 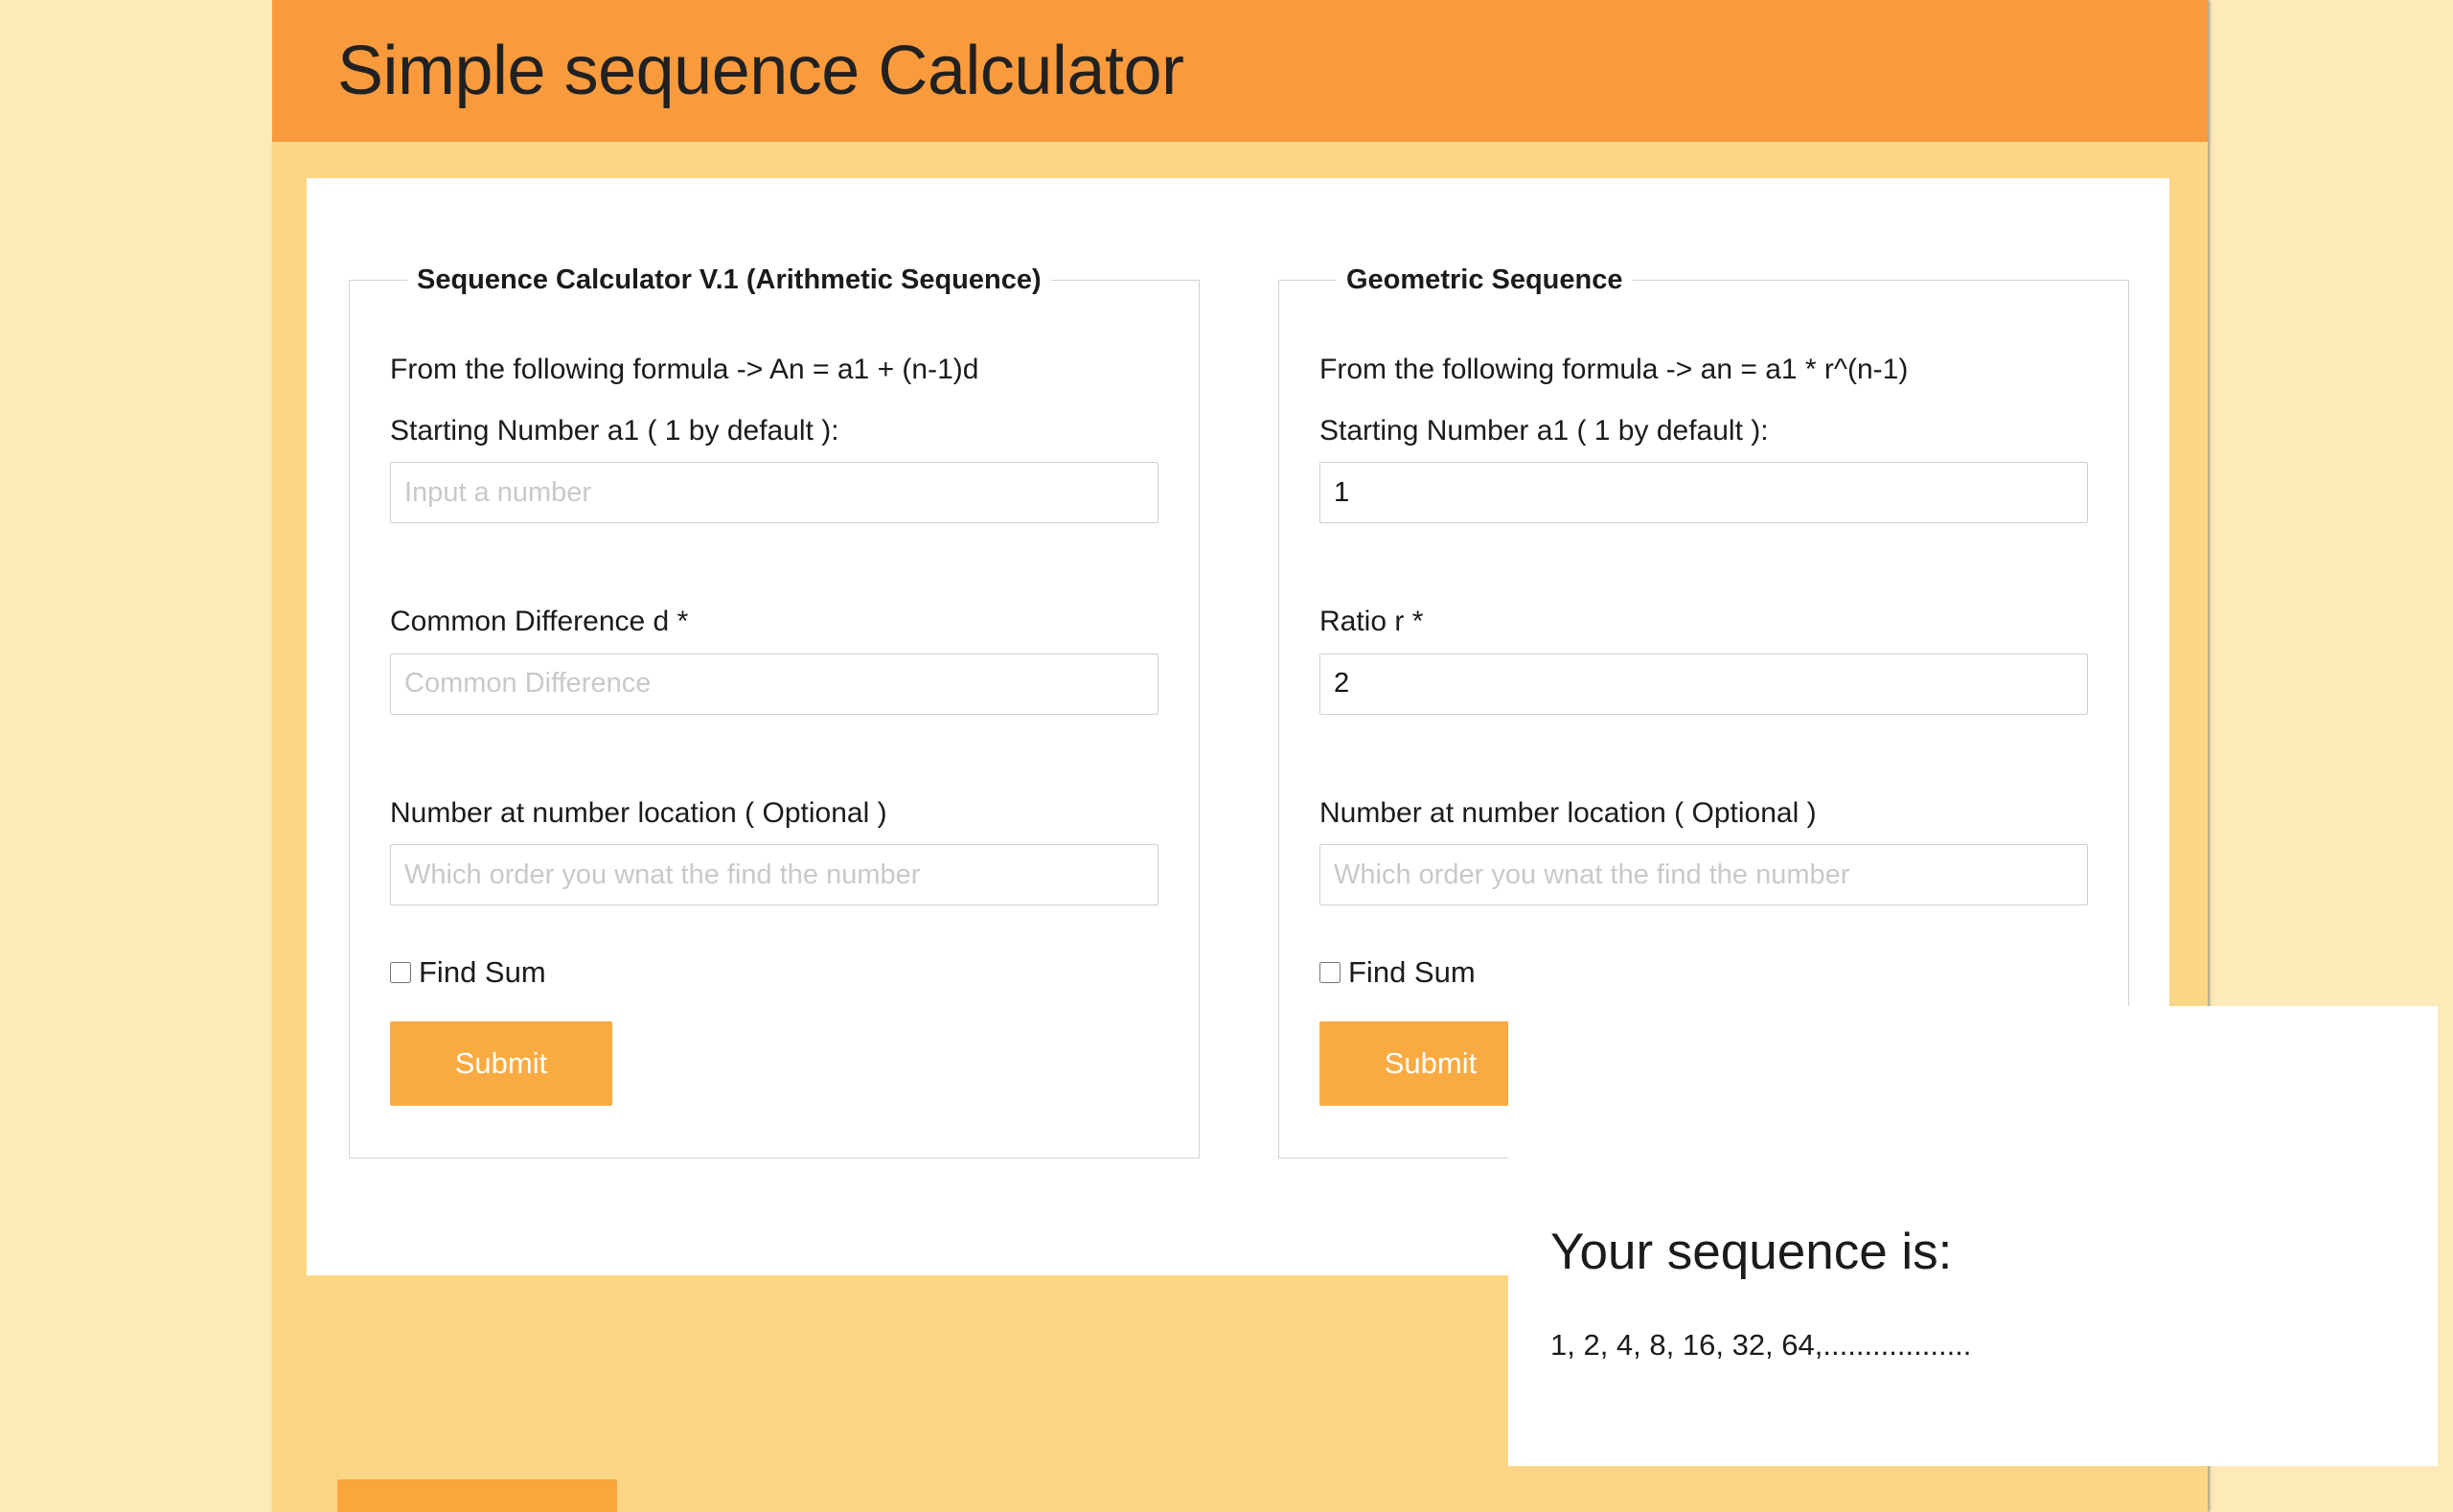 What do you see at coordinates (774, 972) in the screenshot?
I see `arithmetic-find-sum-row: Find Sum` at bounding box center [774, 972].